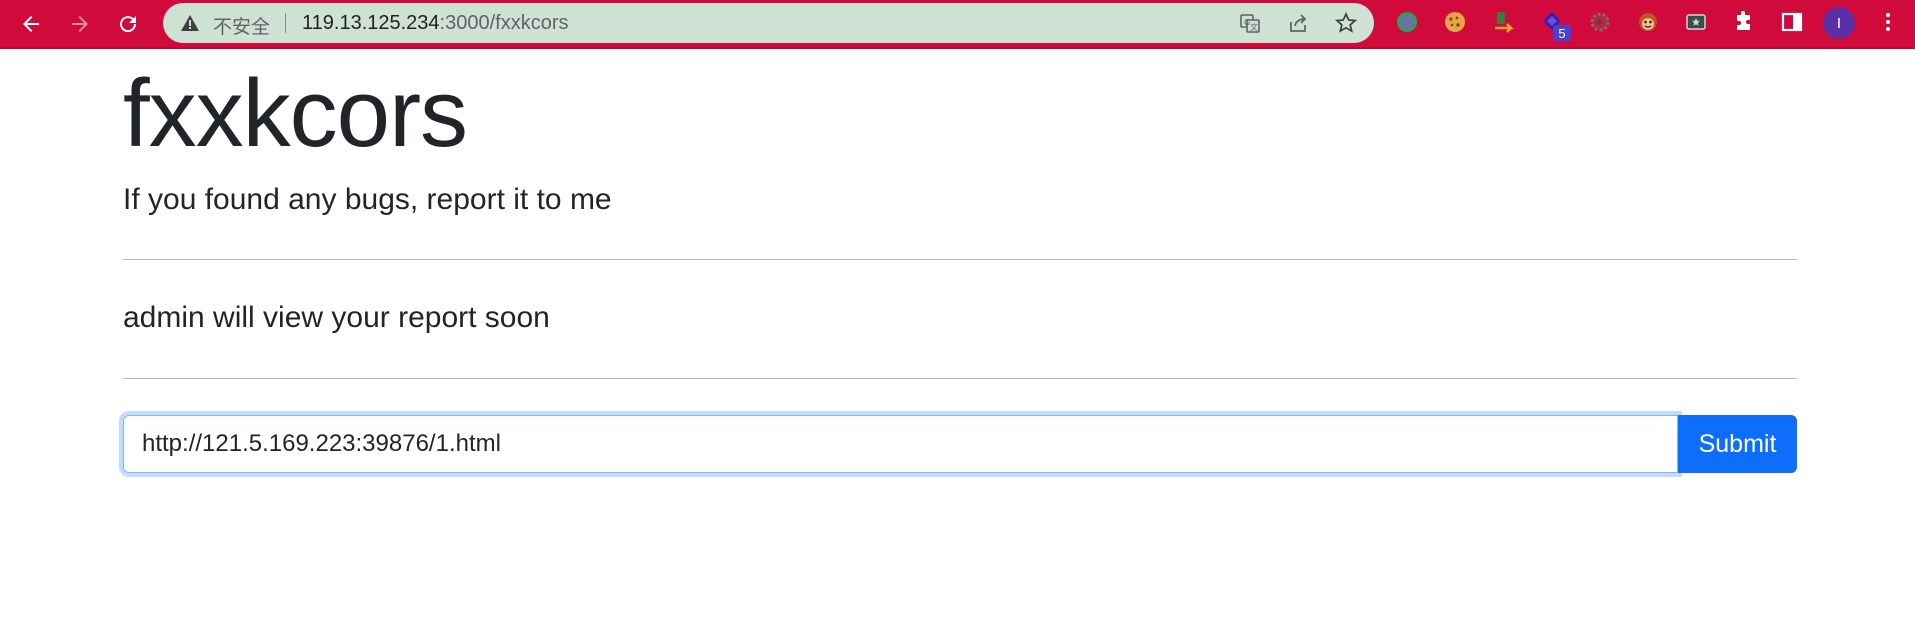 This screenshot has height=634, width=1915. Describe the element at coordinates (241, 25) in the screenshot. I see `security-label: 不安全` at that location.